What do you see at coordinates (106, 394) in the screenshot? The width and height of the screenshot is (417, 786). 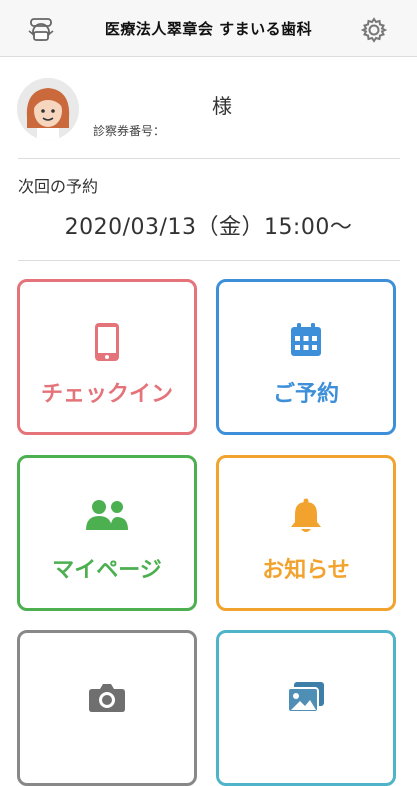 I see `tile-label: チェックイン` at bounding box center [106, 394].